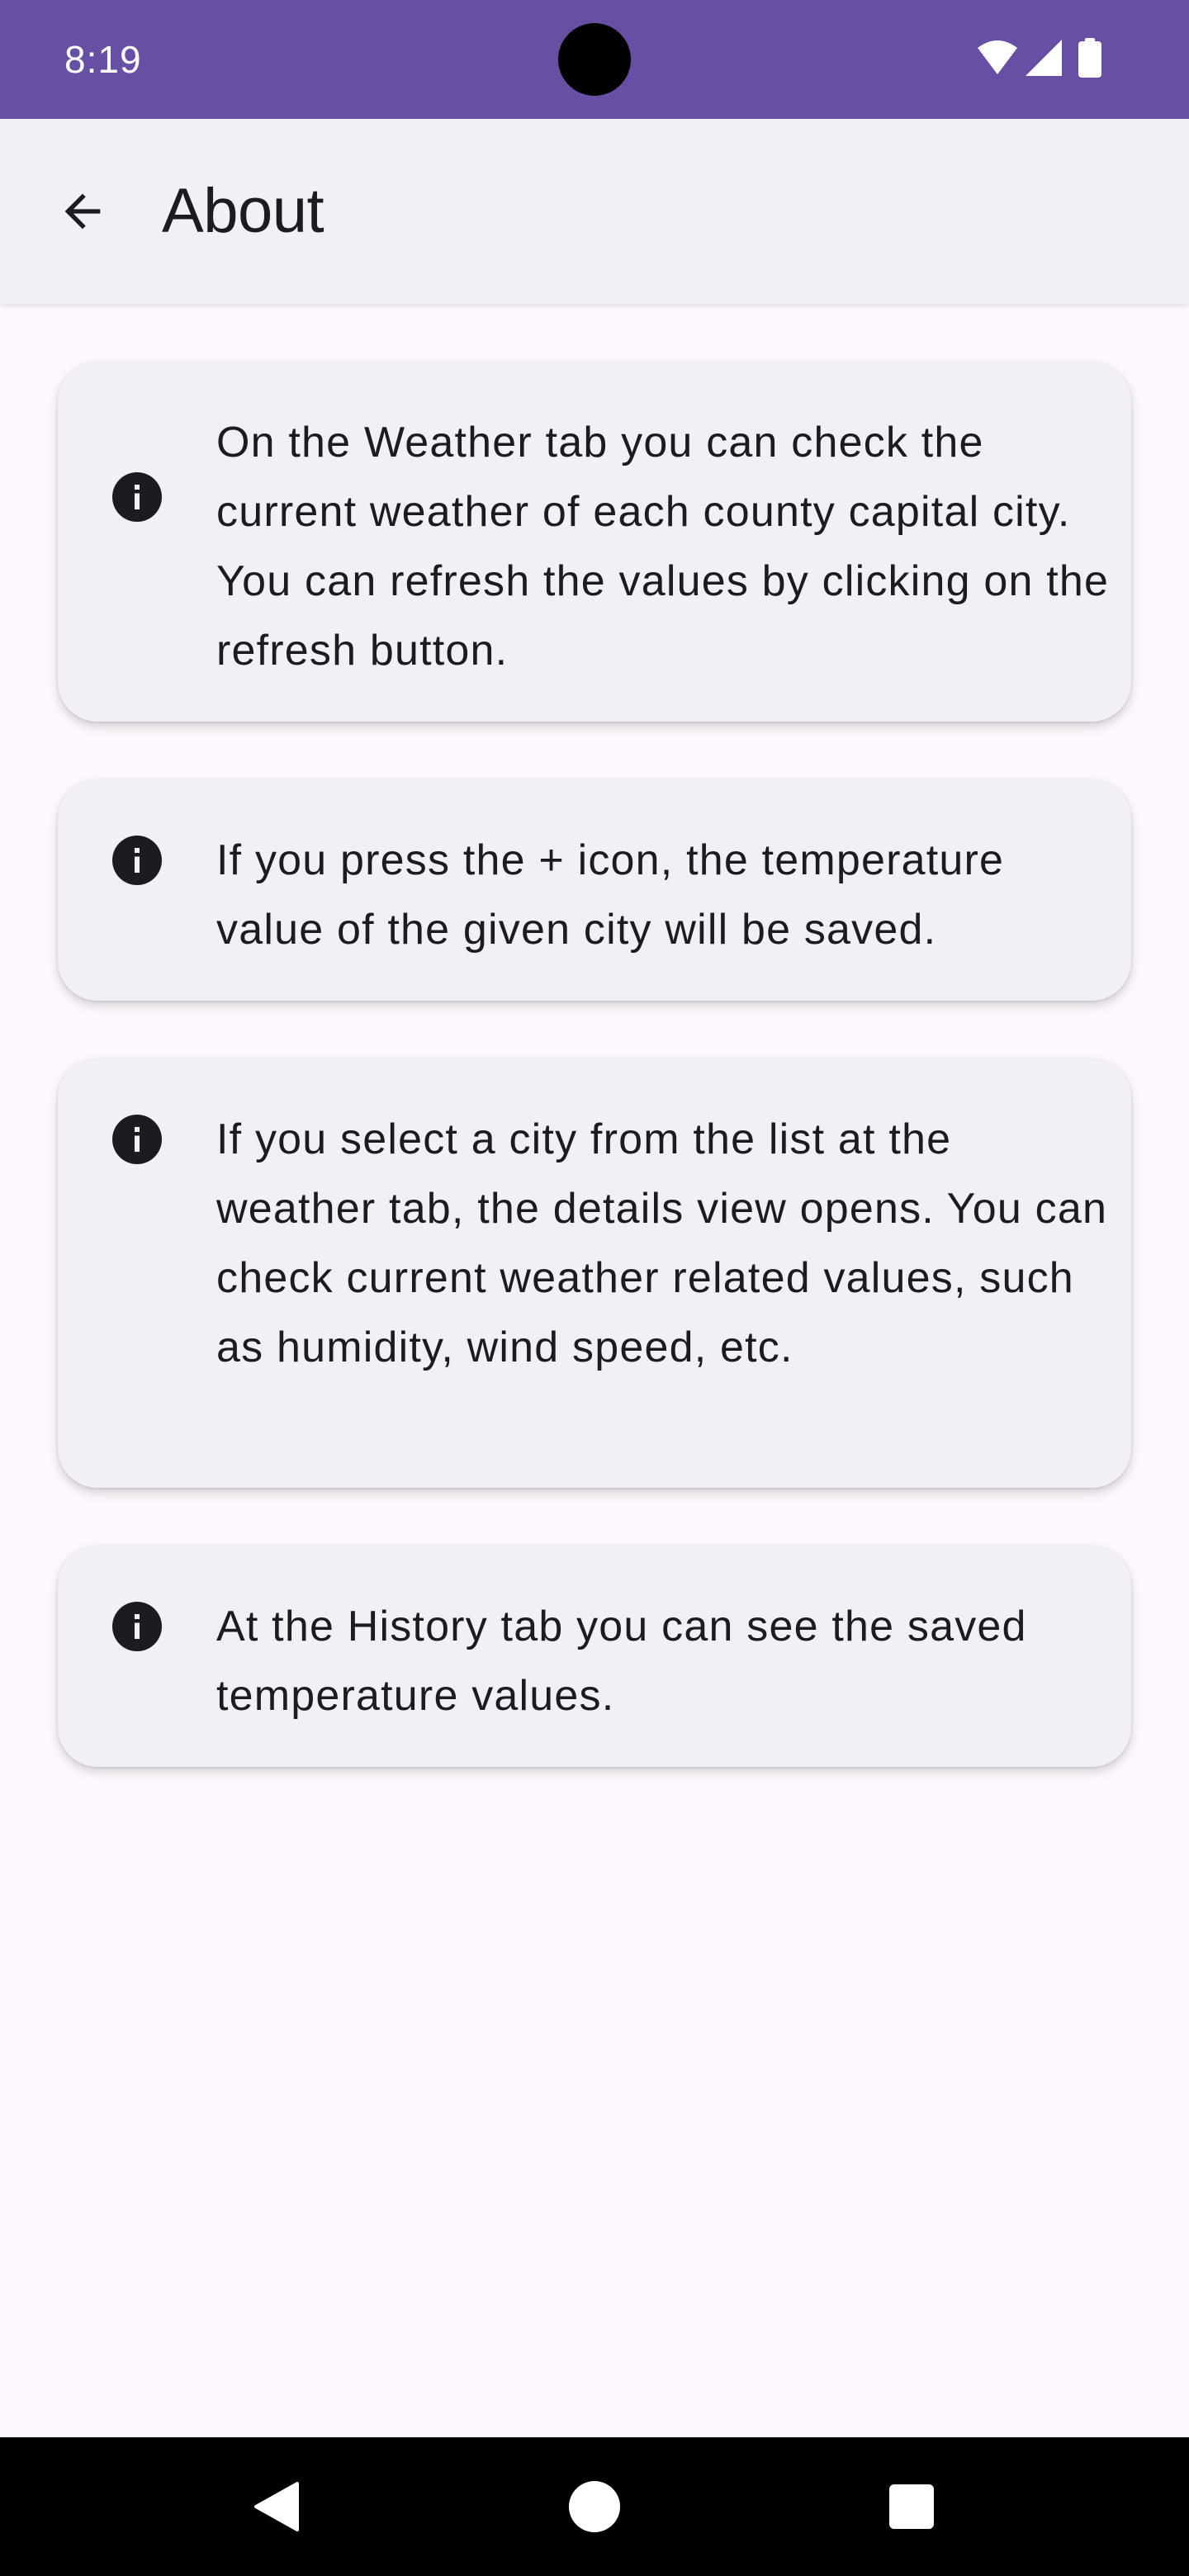  I want to click on signal-icon, so click(1044, 58).